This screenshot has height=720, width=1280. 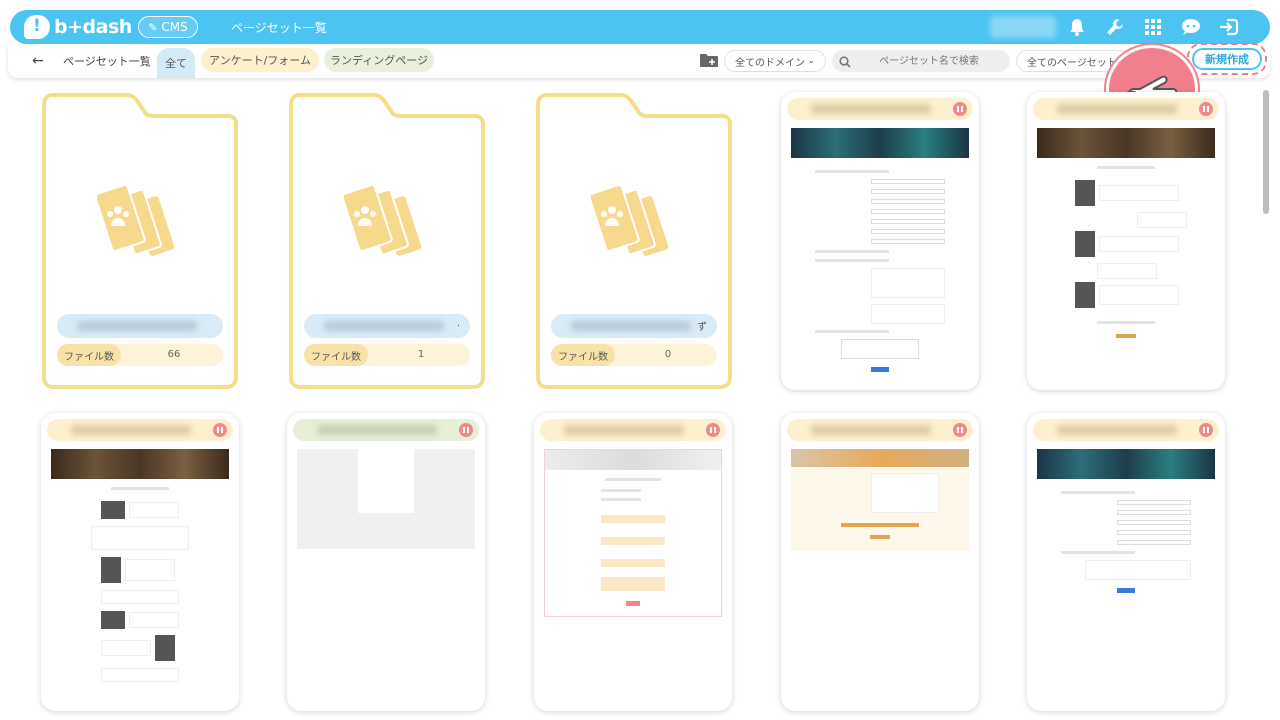 What do you see at coordinates (1023, 27) in the screenshot?
I see `account-name` at bounding box center [1023, 27].